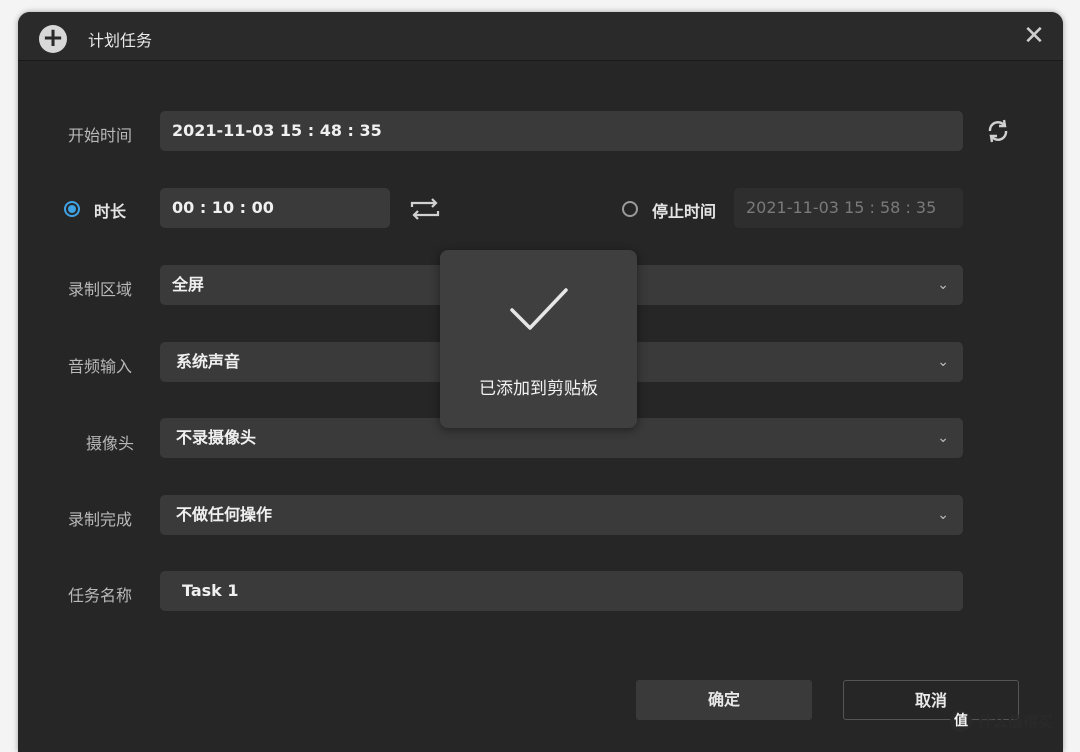 This screenshot has width=1080, height=752. Describe the element at coordinates (841, 207) in the screenshot. I see `stop-time-value: 2021-11-03 15 : 58 : 35` at that location.